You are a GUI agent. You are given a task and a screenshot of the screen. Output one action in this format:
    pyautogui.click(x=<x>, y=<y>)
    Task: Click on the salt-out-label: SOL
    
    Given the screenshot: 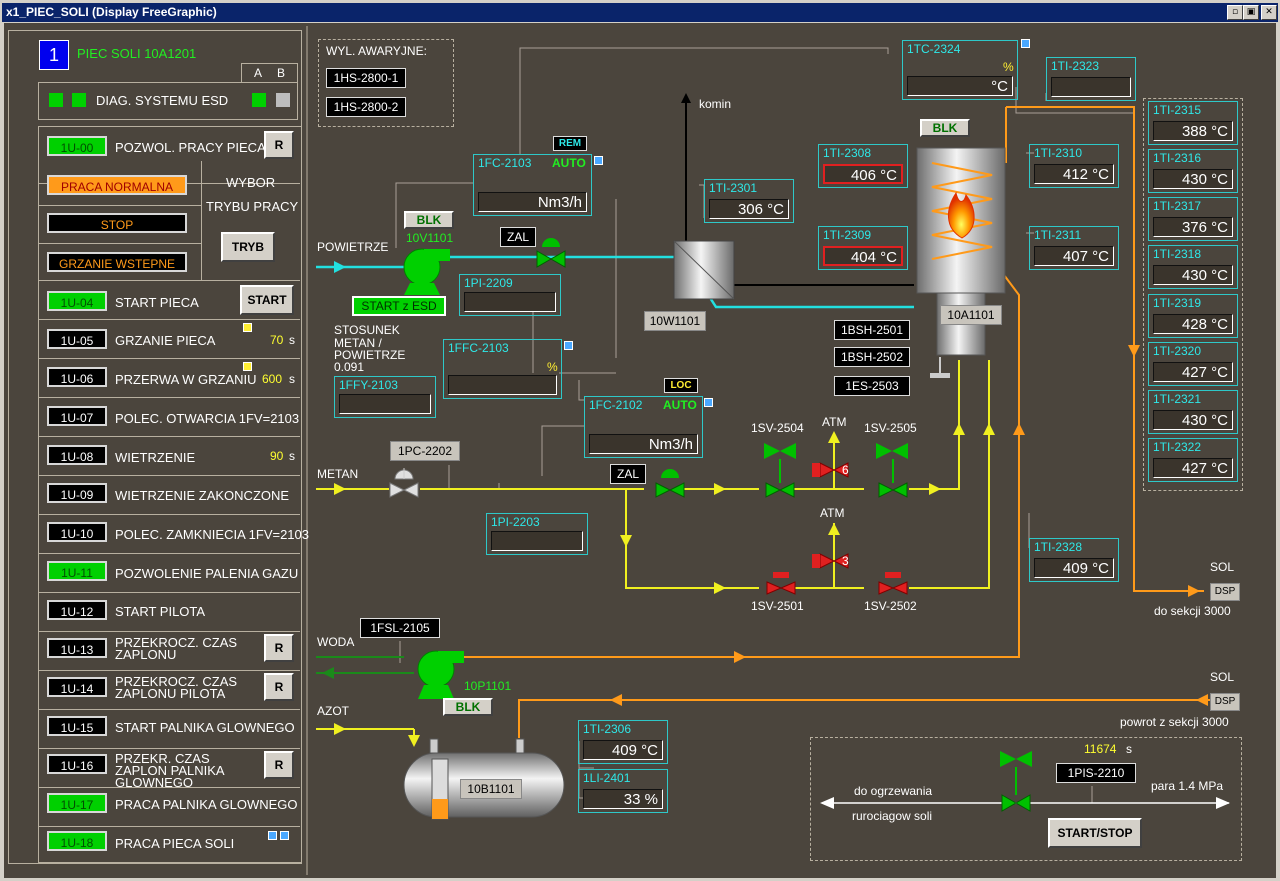 What is the action you would take?
    pyautogui.click(x=1222, y=567)
    